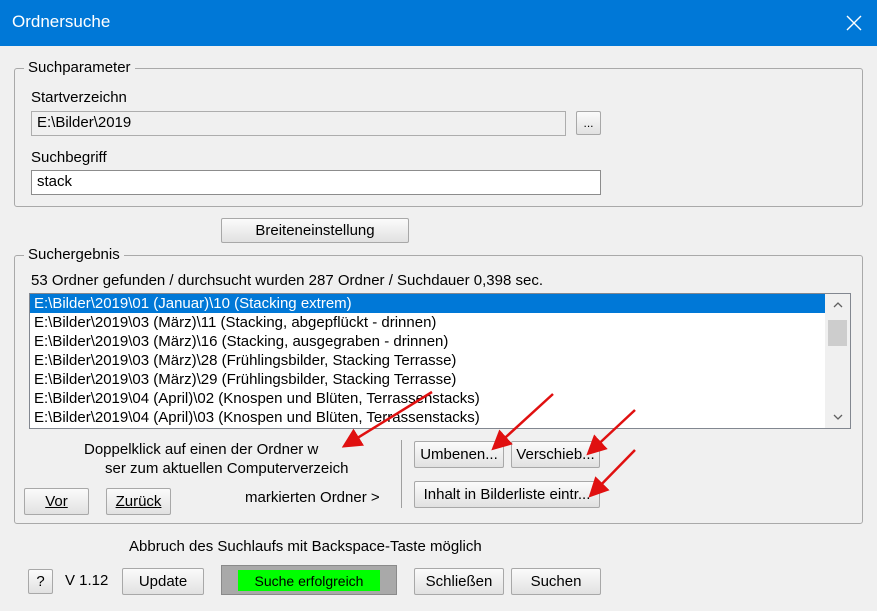 The width and height of the screenshot is (877, 611). Describe the element at coordinates (854, 23) in the screenshot. I see `close-icon` at that location.